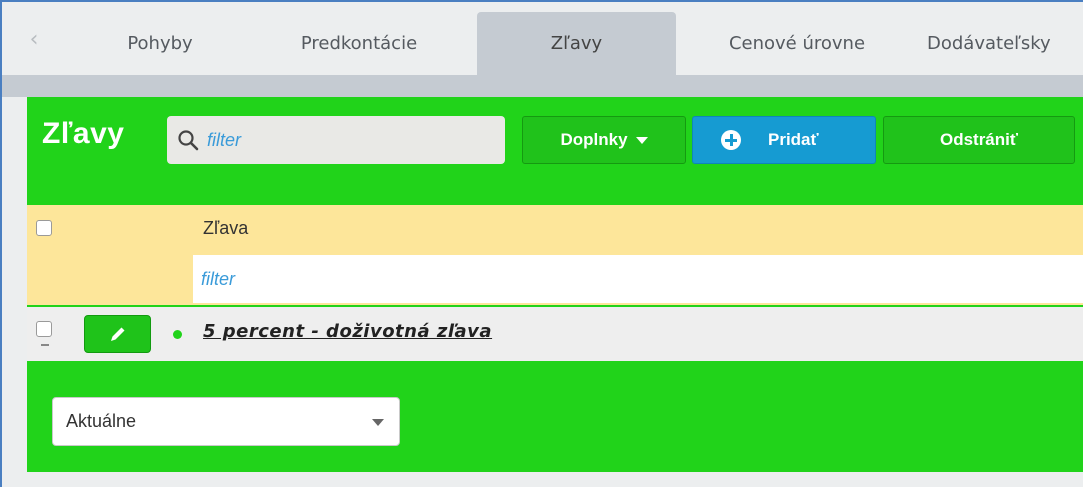 The height and width of the screenshot is (487, 1083). I want to click on search-icon, so click(188, 140).